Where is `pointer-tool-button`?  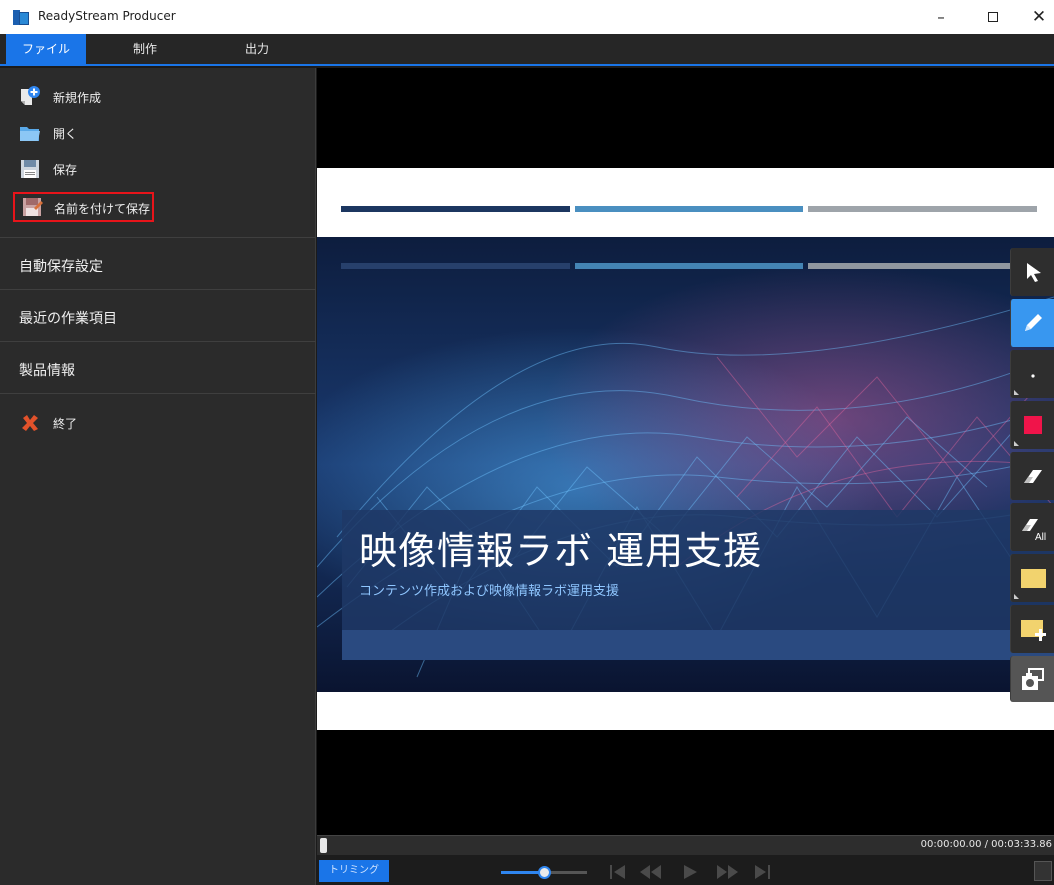 pointer-tool-button is located at coordinates (1032, 272).